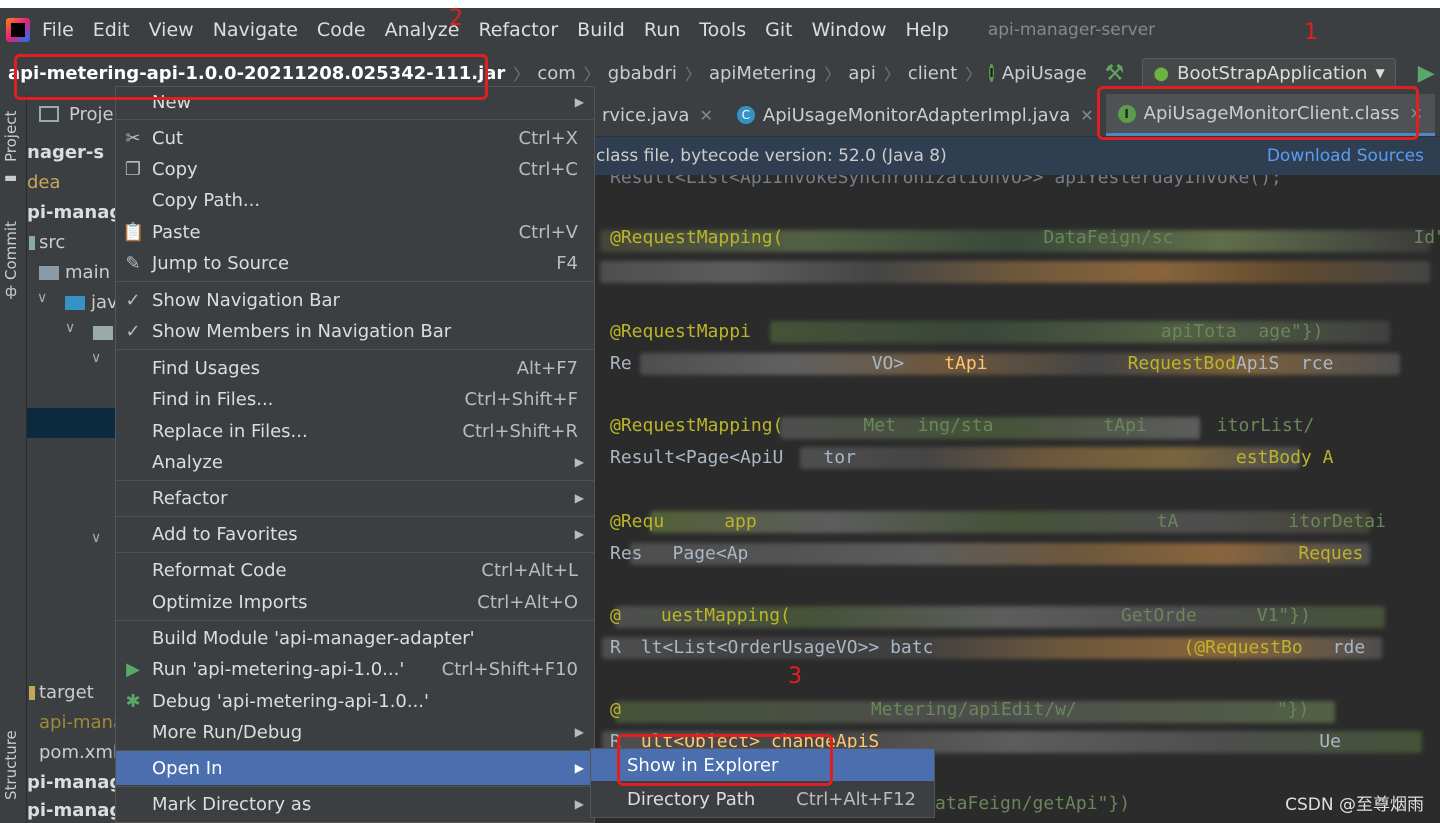 This screenshot has height=823, width=1440. I want to click on project-view-icon, so click(49, 114).